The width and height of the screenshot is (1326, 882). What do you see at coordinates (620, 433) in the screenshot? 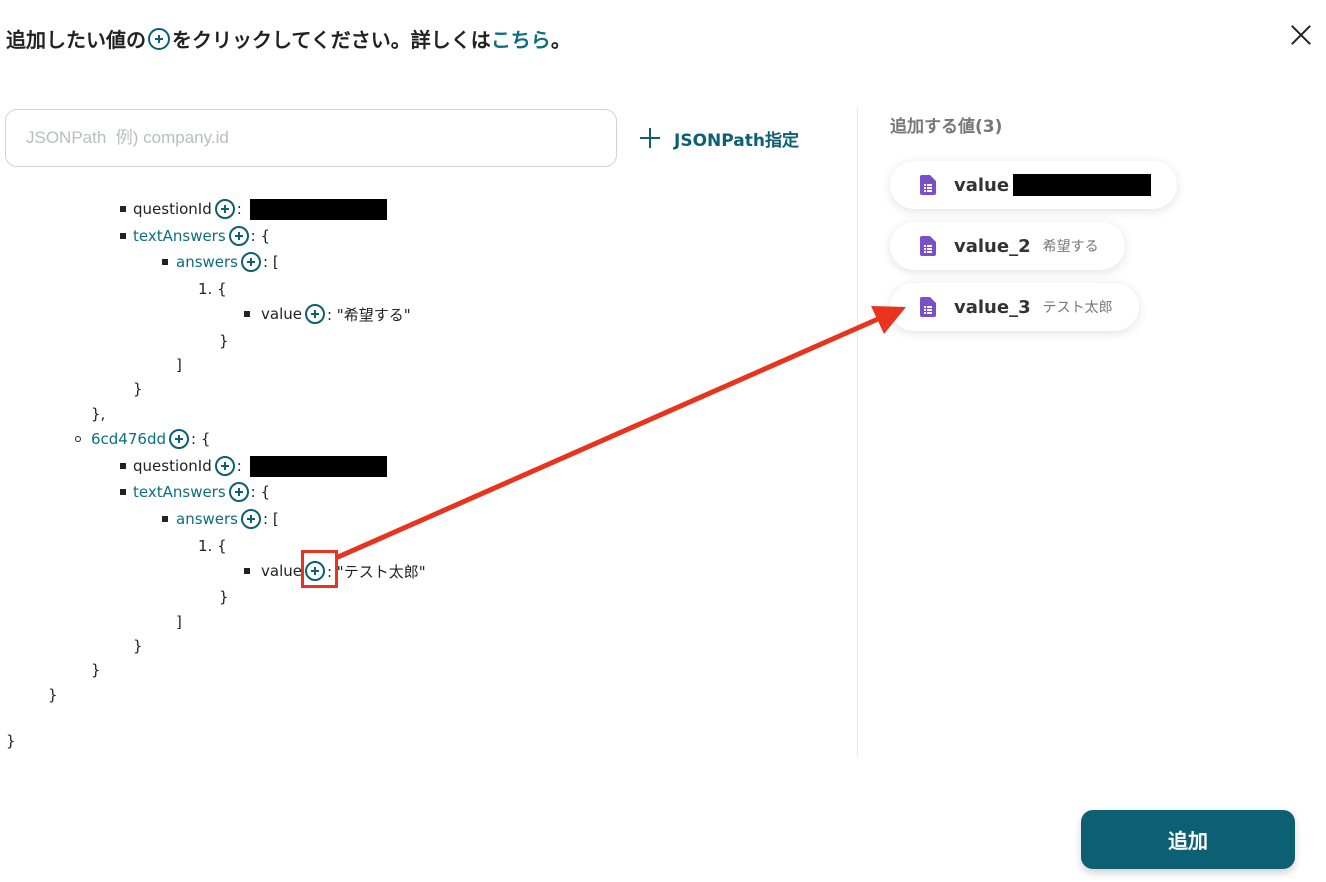
I see `annotation-arrow` at bounding box center [620, 433].